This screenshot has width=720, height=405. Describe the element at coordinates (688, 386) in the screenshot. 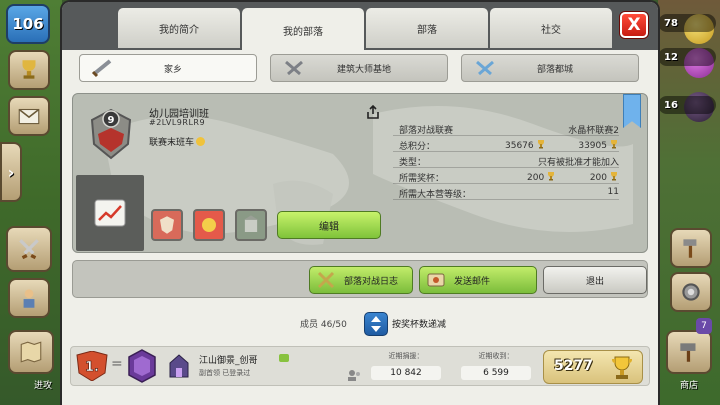

I see `shop-label: 商店` at that location.